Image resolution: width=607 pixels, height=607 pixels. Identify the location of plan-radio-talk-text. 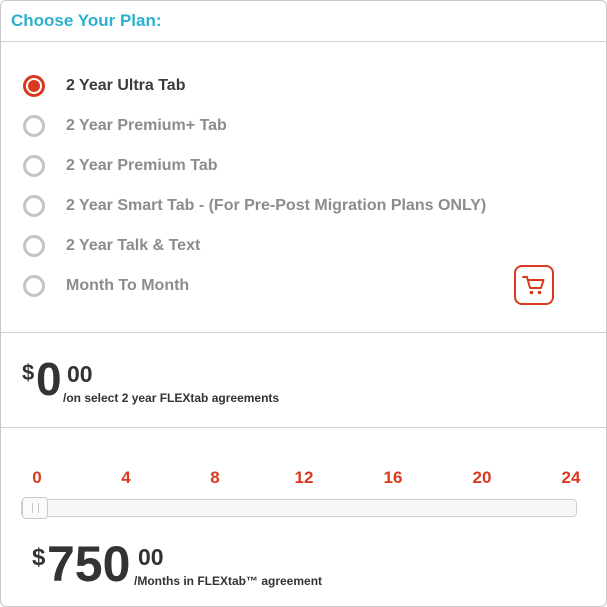
(34, 246).